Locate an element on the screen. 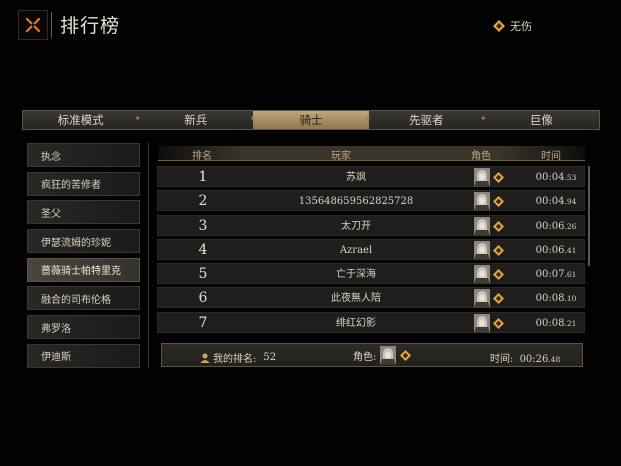 The image size is (621, 466). table-row: 5 亡于深海 00:07.61 is located at coordinates (371, 274).